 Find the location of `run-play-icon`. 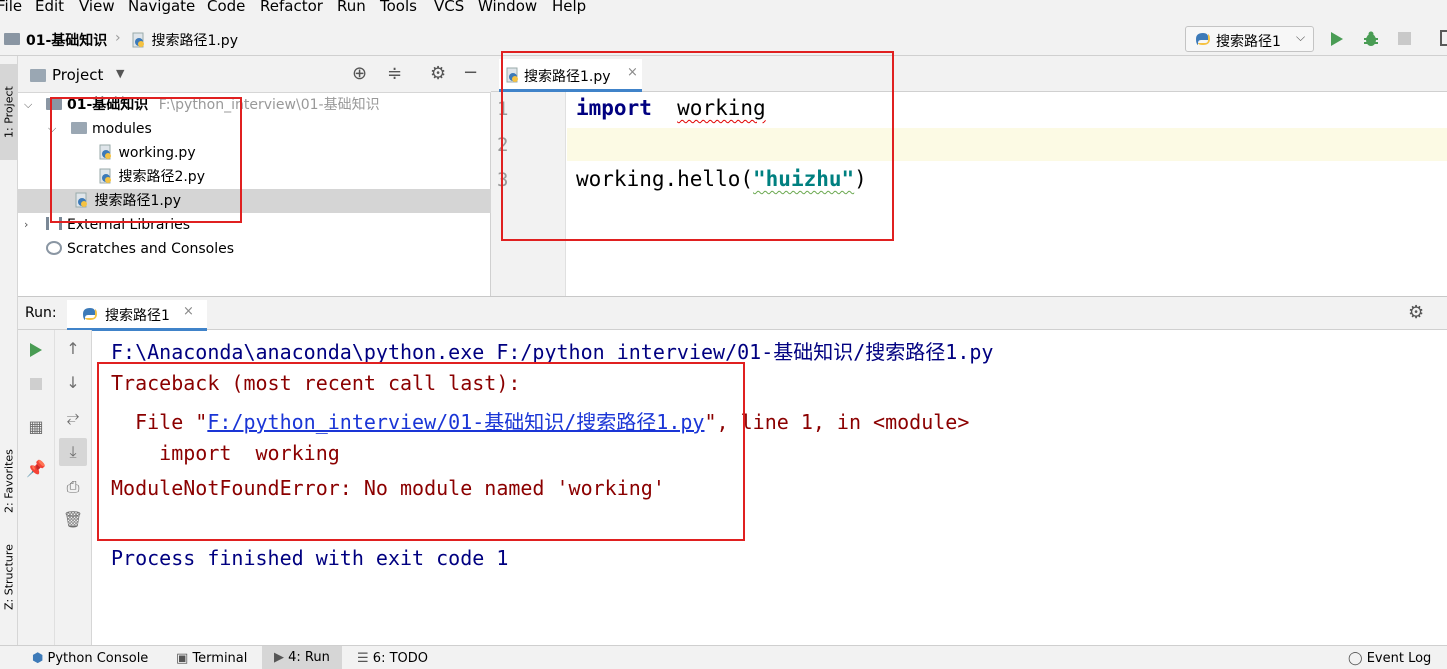

run-play-icon is located at coordinates (1337, 39).